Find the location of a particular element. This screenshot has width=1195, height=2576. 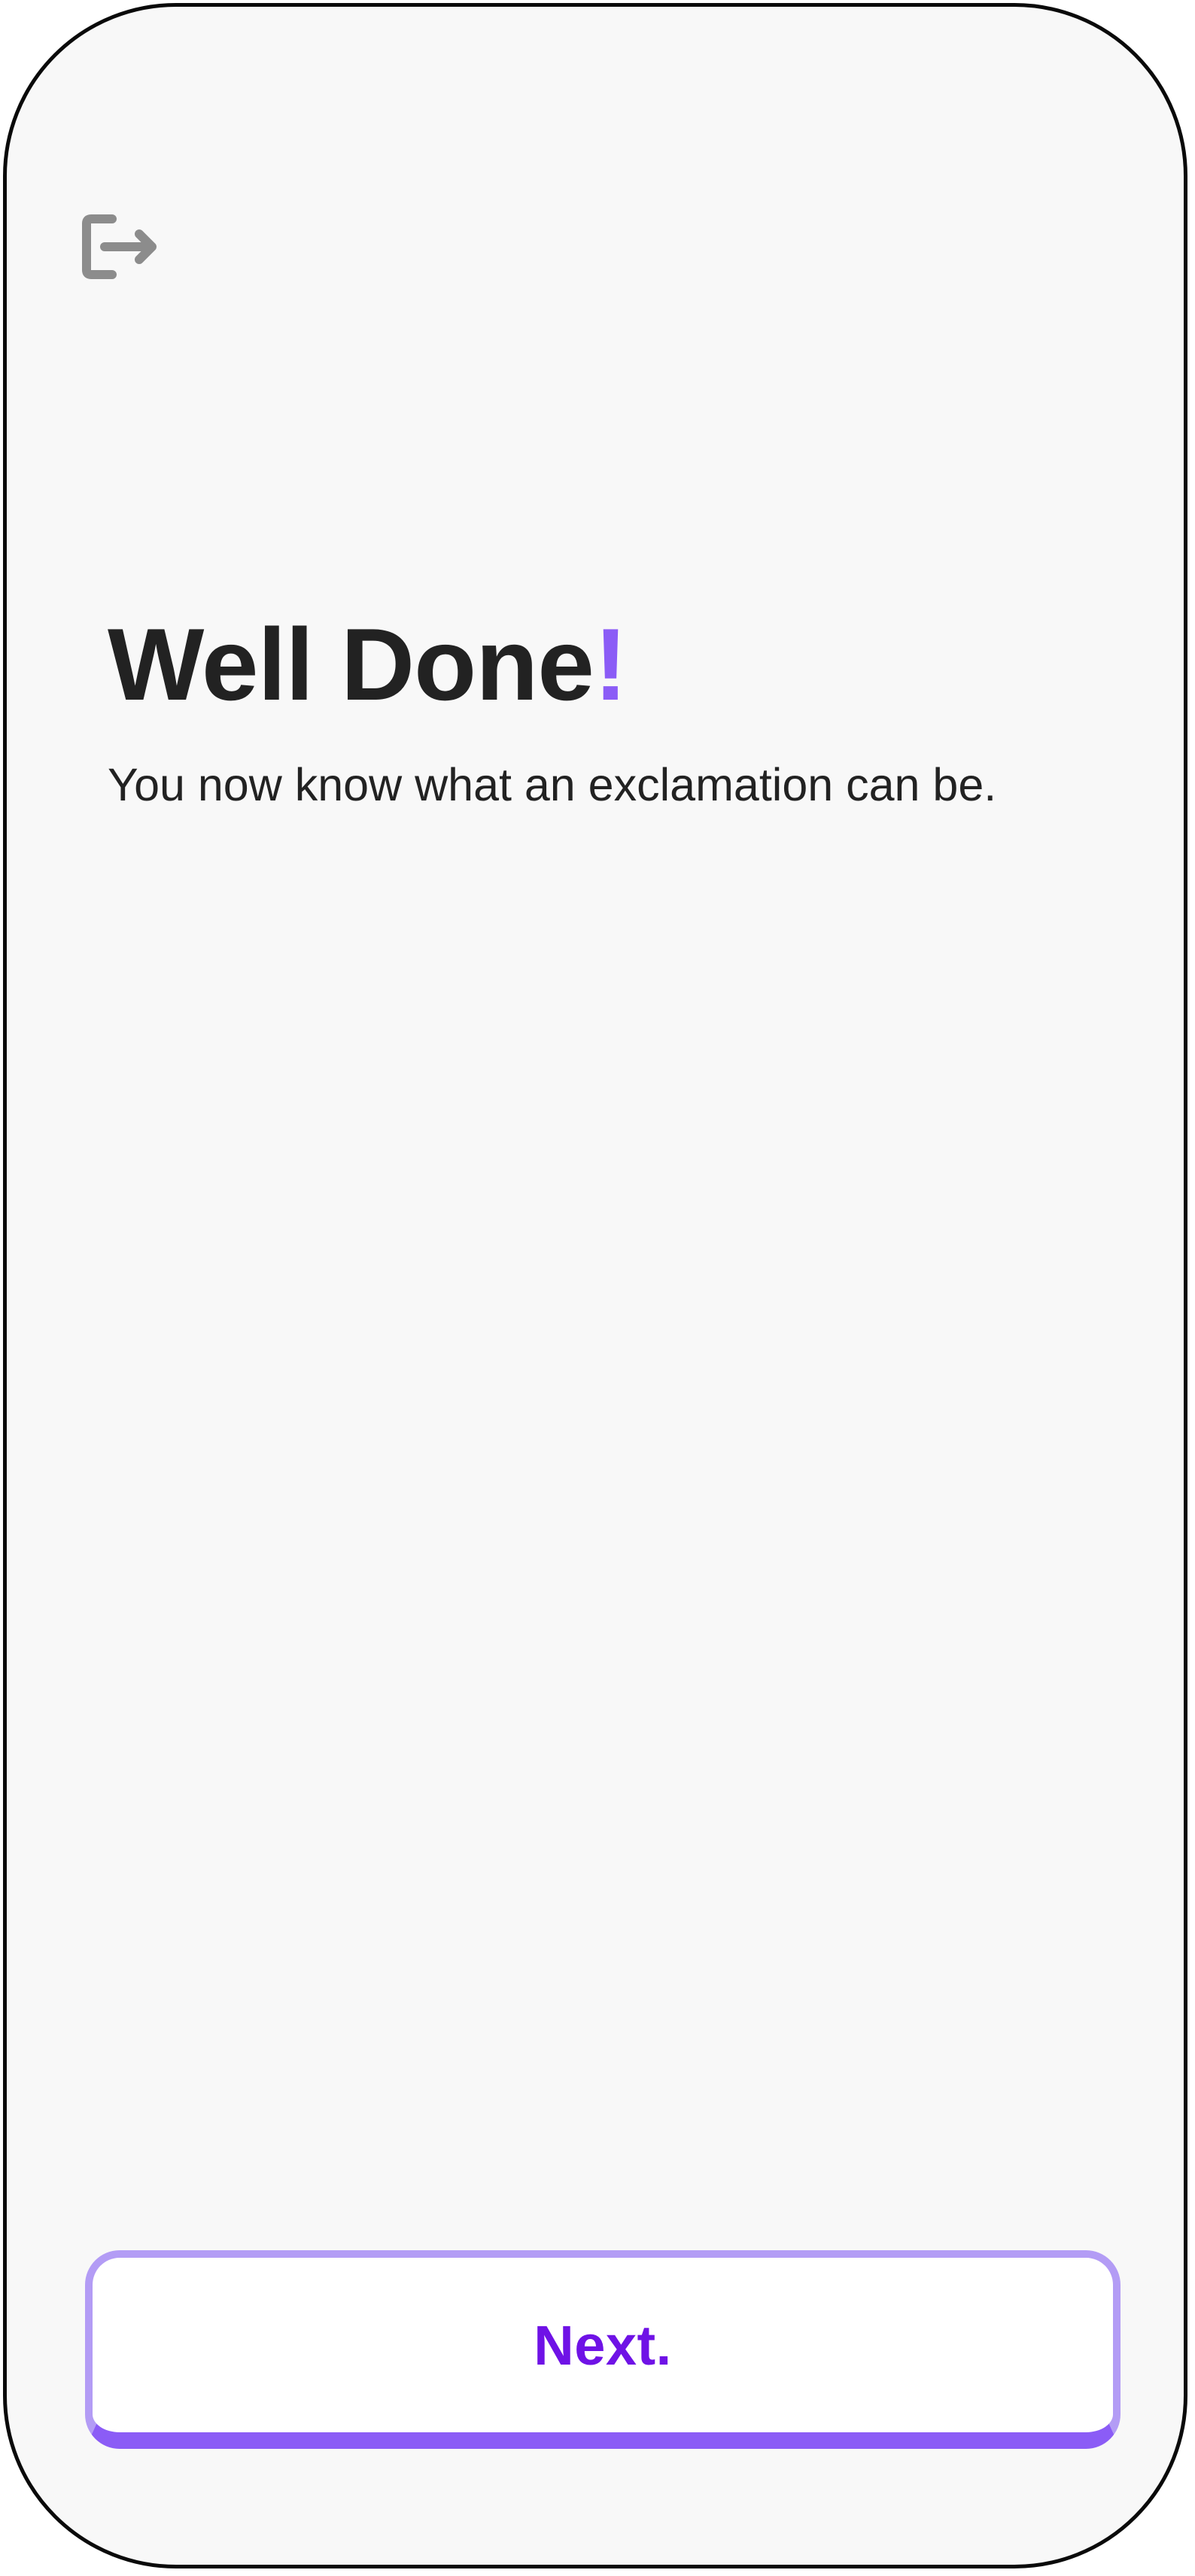

subtitle: You now know what an exclamation can be. is located at coordinates (552, 784).